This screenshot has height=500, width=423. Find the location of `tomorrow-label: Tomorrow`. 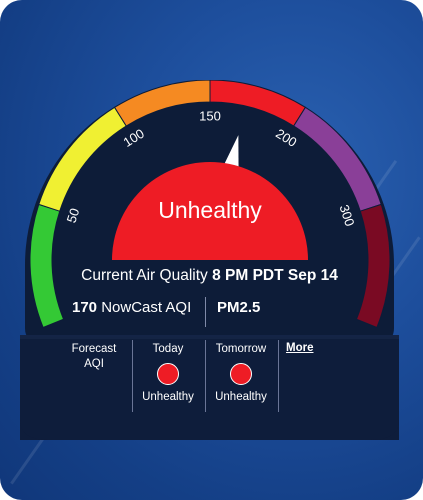

tomorrow-label: Tomorrow is located at coordinates (241, 349).